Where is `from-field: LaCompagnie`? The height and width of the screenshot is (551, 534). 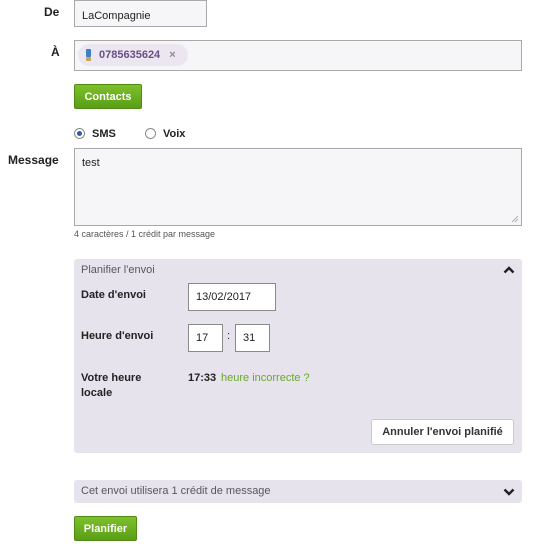
from-field: LaCompagnie is located at coordinates (140, 13).